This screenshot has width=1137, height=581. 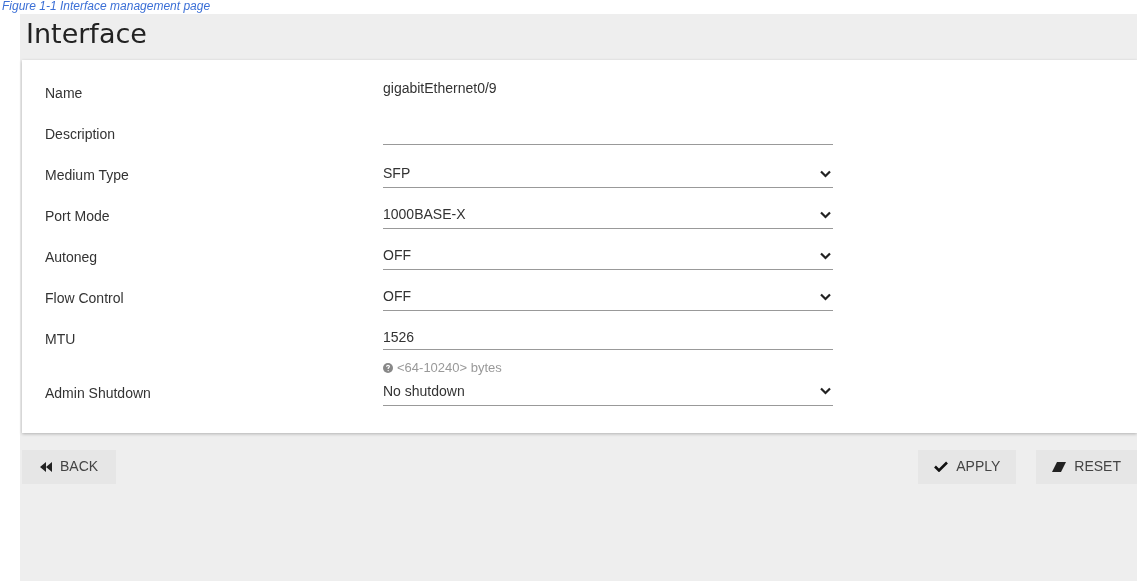 What do you see at coordinates (85, 298) in the screenshot?
I see `field-label: Flow Control` at bounding box center [85, 298].